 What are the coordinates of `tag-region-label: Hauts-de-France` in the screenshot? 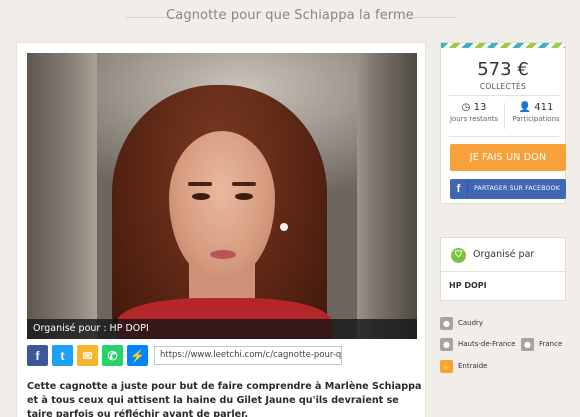 It's located at (487, 344).